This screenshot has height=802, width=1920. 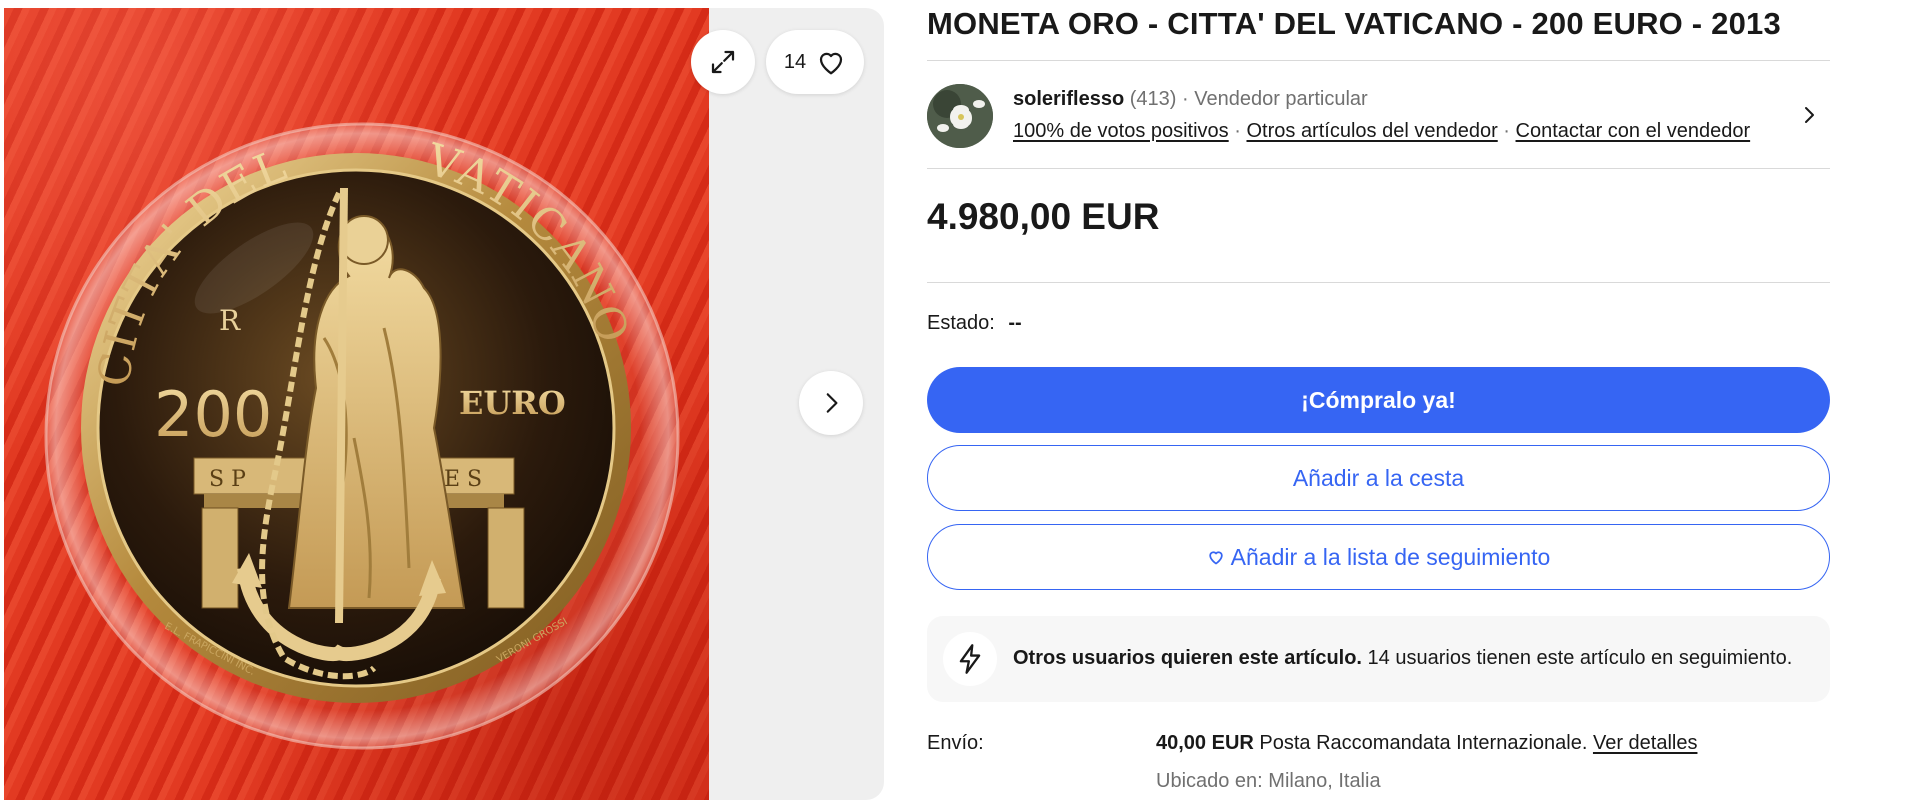 What do you see at coordinates (1015, 323) in the screenshot?
I see `condition-value: --` at bounding box center [1015, 323].